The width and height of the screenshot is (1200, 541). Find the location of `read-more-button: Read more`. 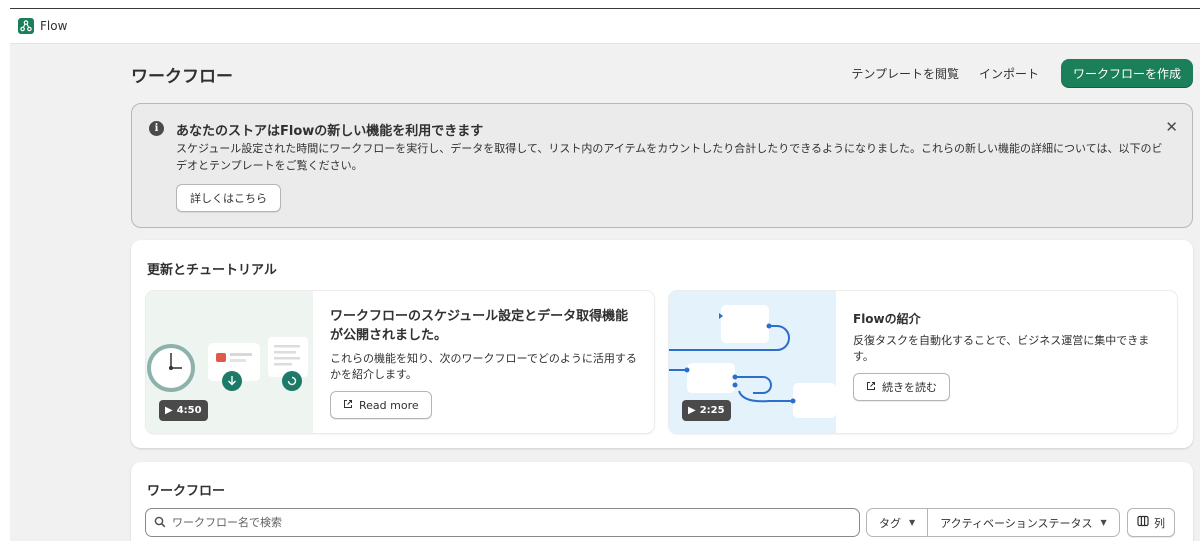

read-more-button: Read more is located at coordinates (381, 405).